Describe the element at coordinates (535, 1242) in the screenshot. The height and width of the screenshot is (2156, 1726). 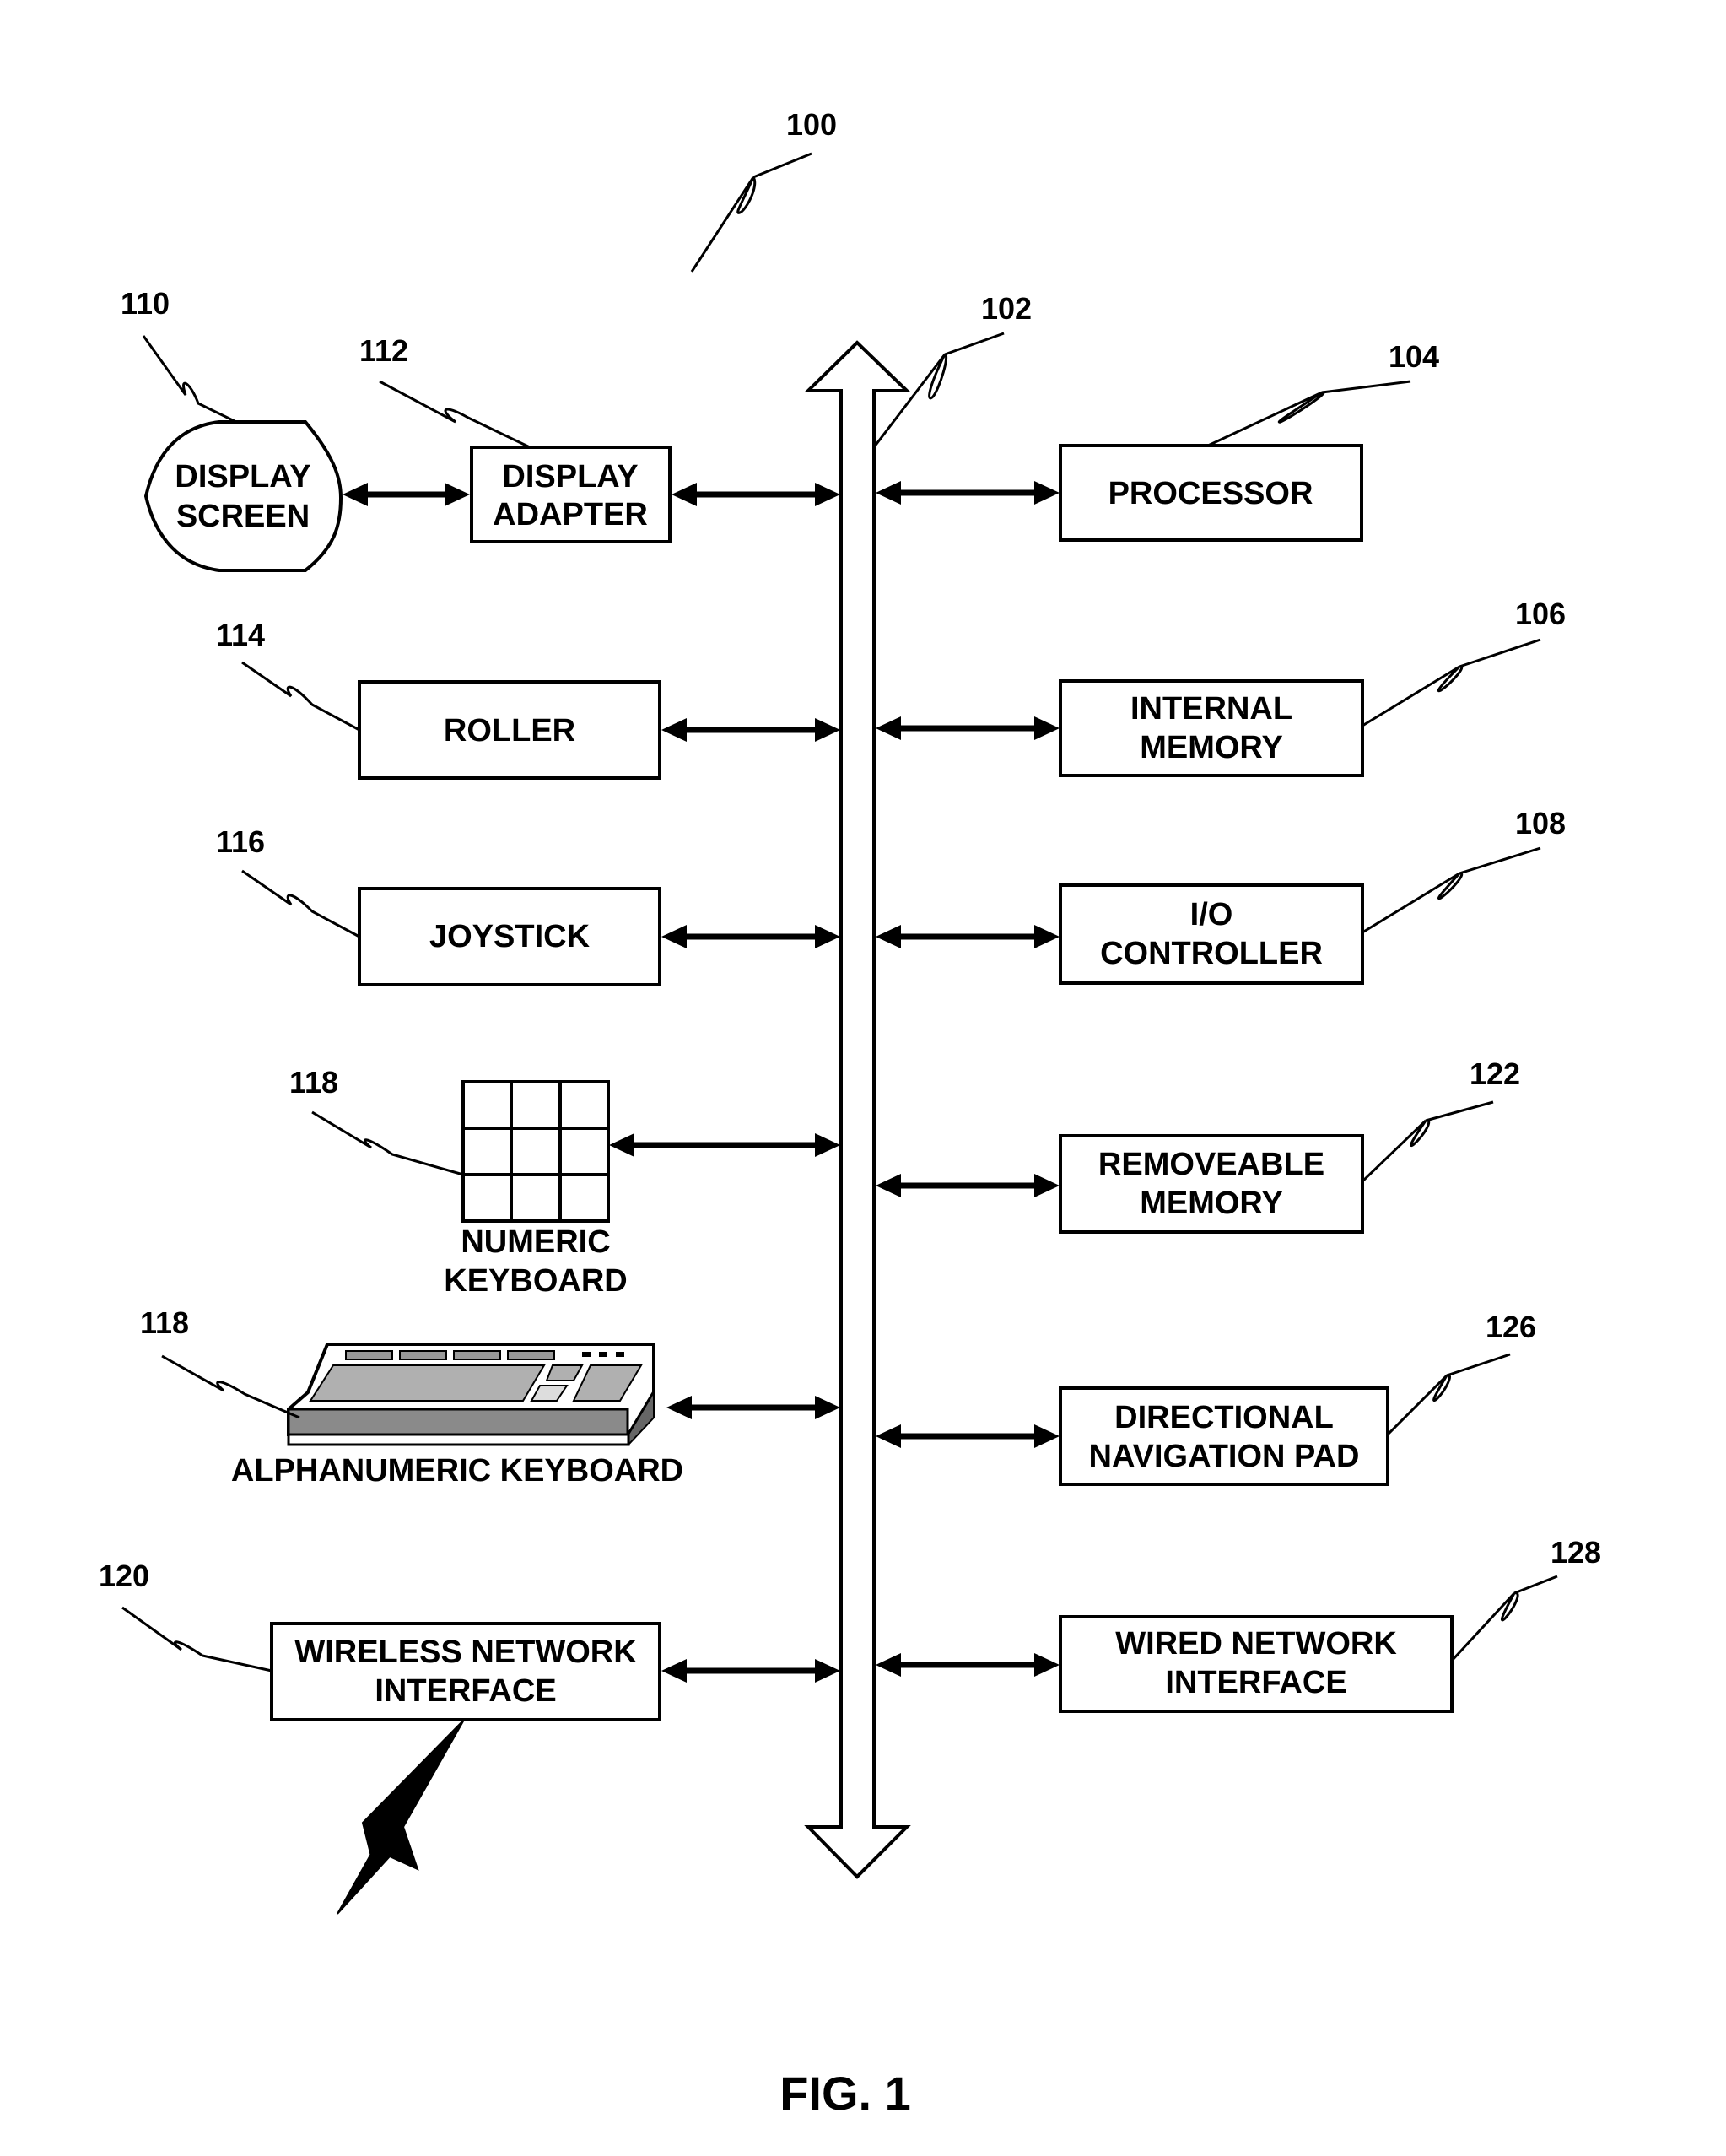
I see `numeric-keyboard-line-1: NUMERIC` at that location.